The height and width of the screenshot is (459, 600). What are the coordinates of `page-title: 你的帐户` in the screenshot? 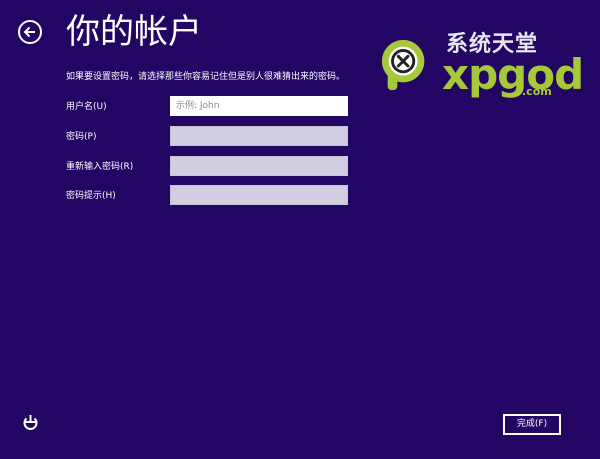 It's located at (134, 32).